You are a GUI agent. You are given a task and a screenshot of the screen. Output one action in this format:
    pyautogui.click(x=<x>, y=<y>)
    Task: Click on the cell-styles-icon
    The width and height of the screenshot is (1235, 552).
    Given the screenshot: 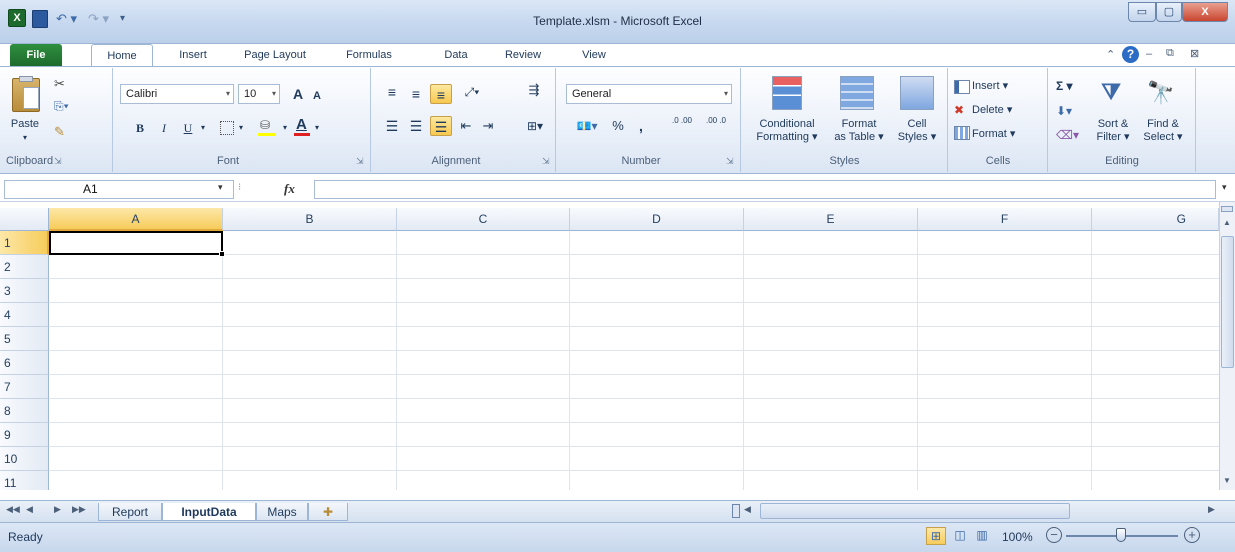 What is the action you would take?
    pyautogui.click(x=917, y=93)
    